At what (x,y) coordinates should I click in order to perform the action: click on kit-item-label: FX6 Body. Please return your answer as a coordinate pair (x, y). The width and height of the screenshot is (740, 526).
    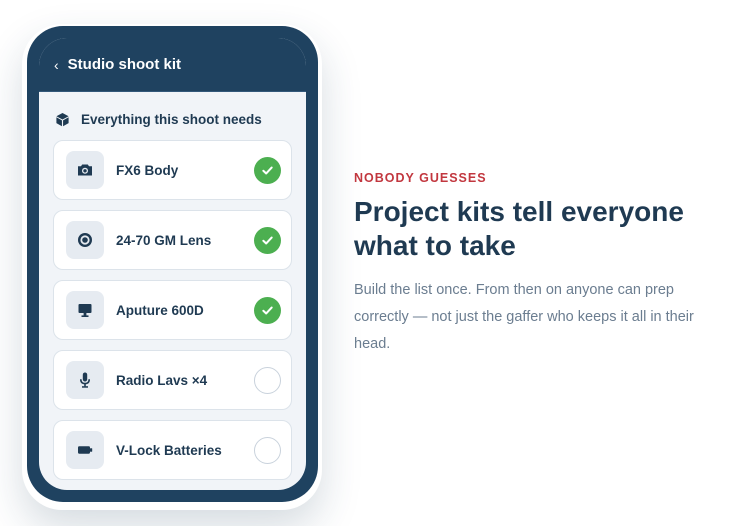
    Looking at the image, I should click on (147, 170).